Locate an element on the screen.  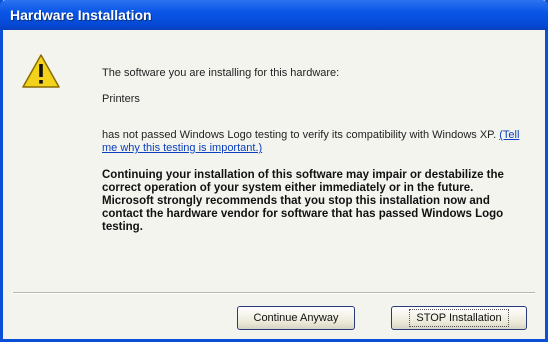
stop-installation-button: STOP Installation is located at coordinates (459, 318).